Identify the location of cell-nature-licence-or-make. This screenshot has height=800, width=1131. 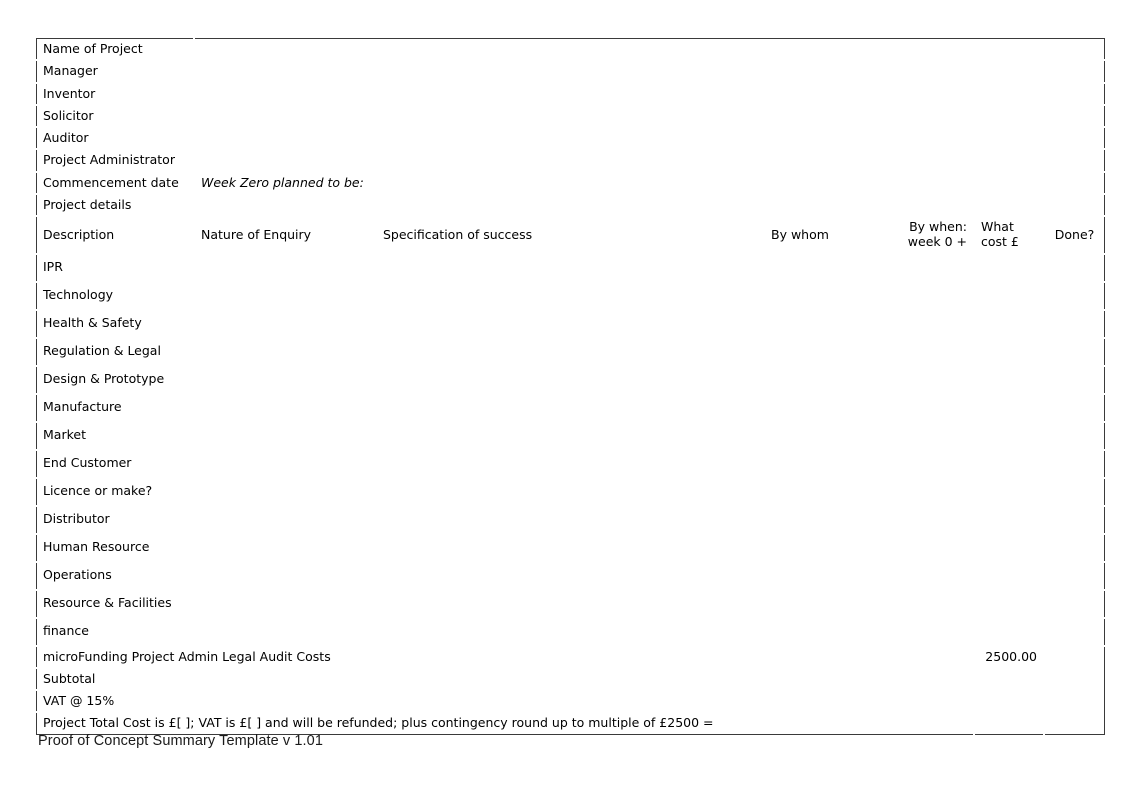
(285, 491).